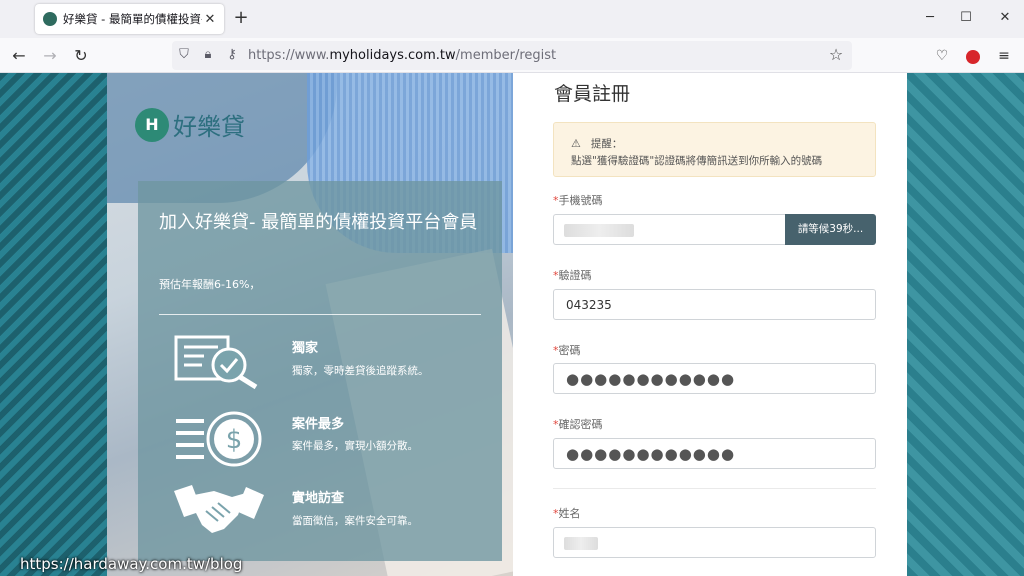 The height and width of the screenshot is (576, 1024). Describe the element at coordinates (219, 439) in the screenshot. I see `money-icon: $` at that location.